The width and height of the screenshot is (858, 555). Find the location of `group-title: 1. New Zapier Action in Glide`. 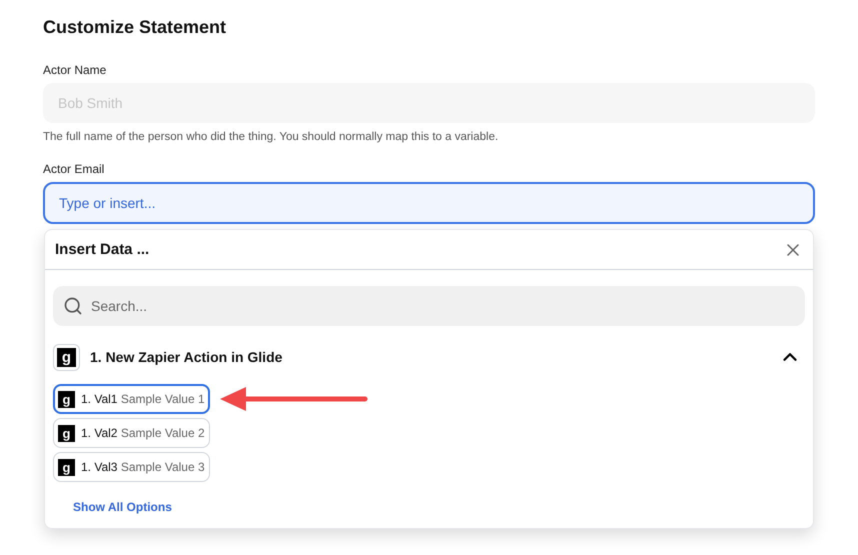

group-title: 1. New Zapier Action in Glide is located at coordinates (187, 357).